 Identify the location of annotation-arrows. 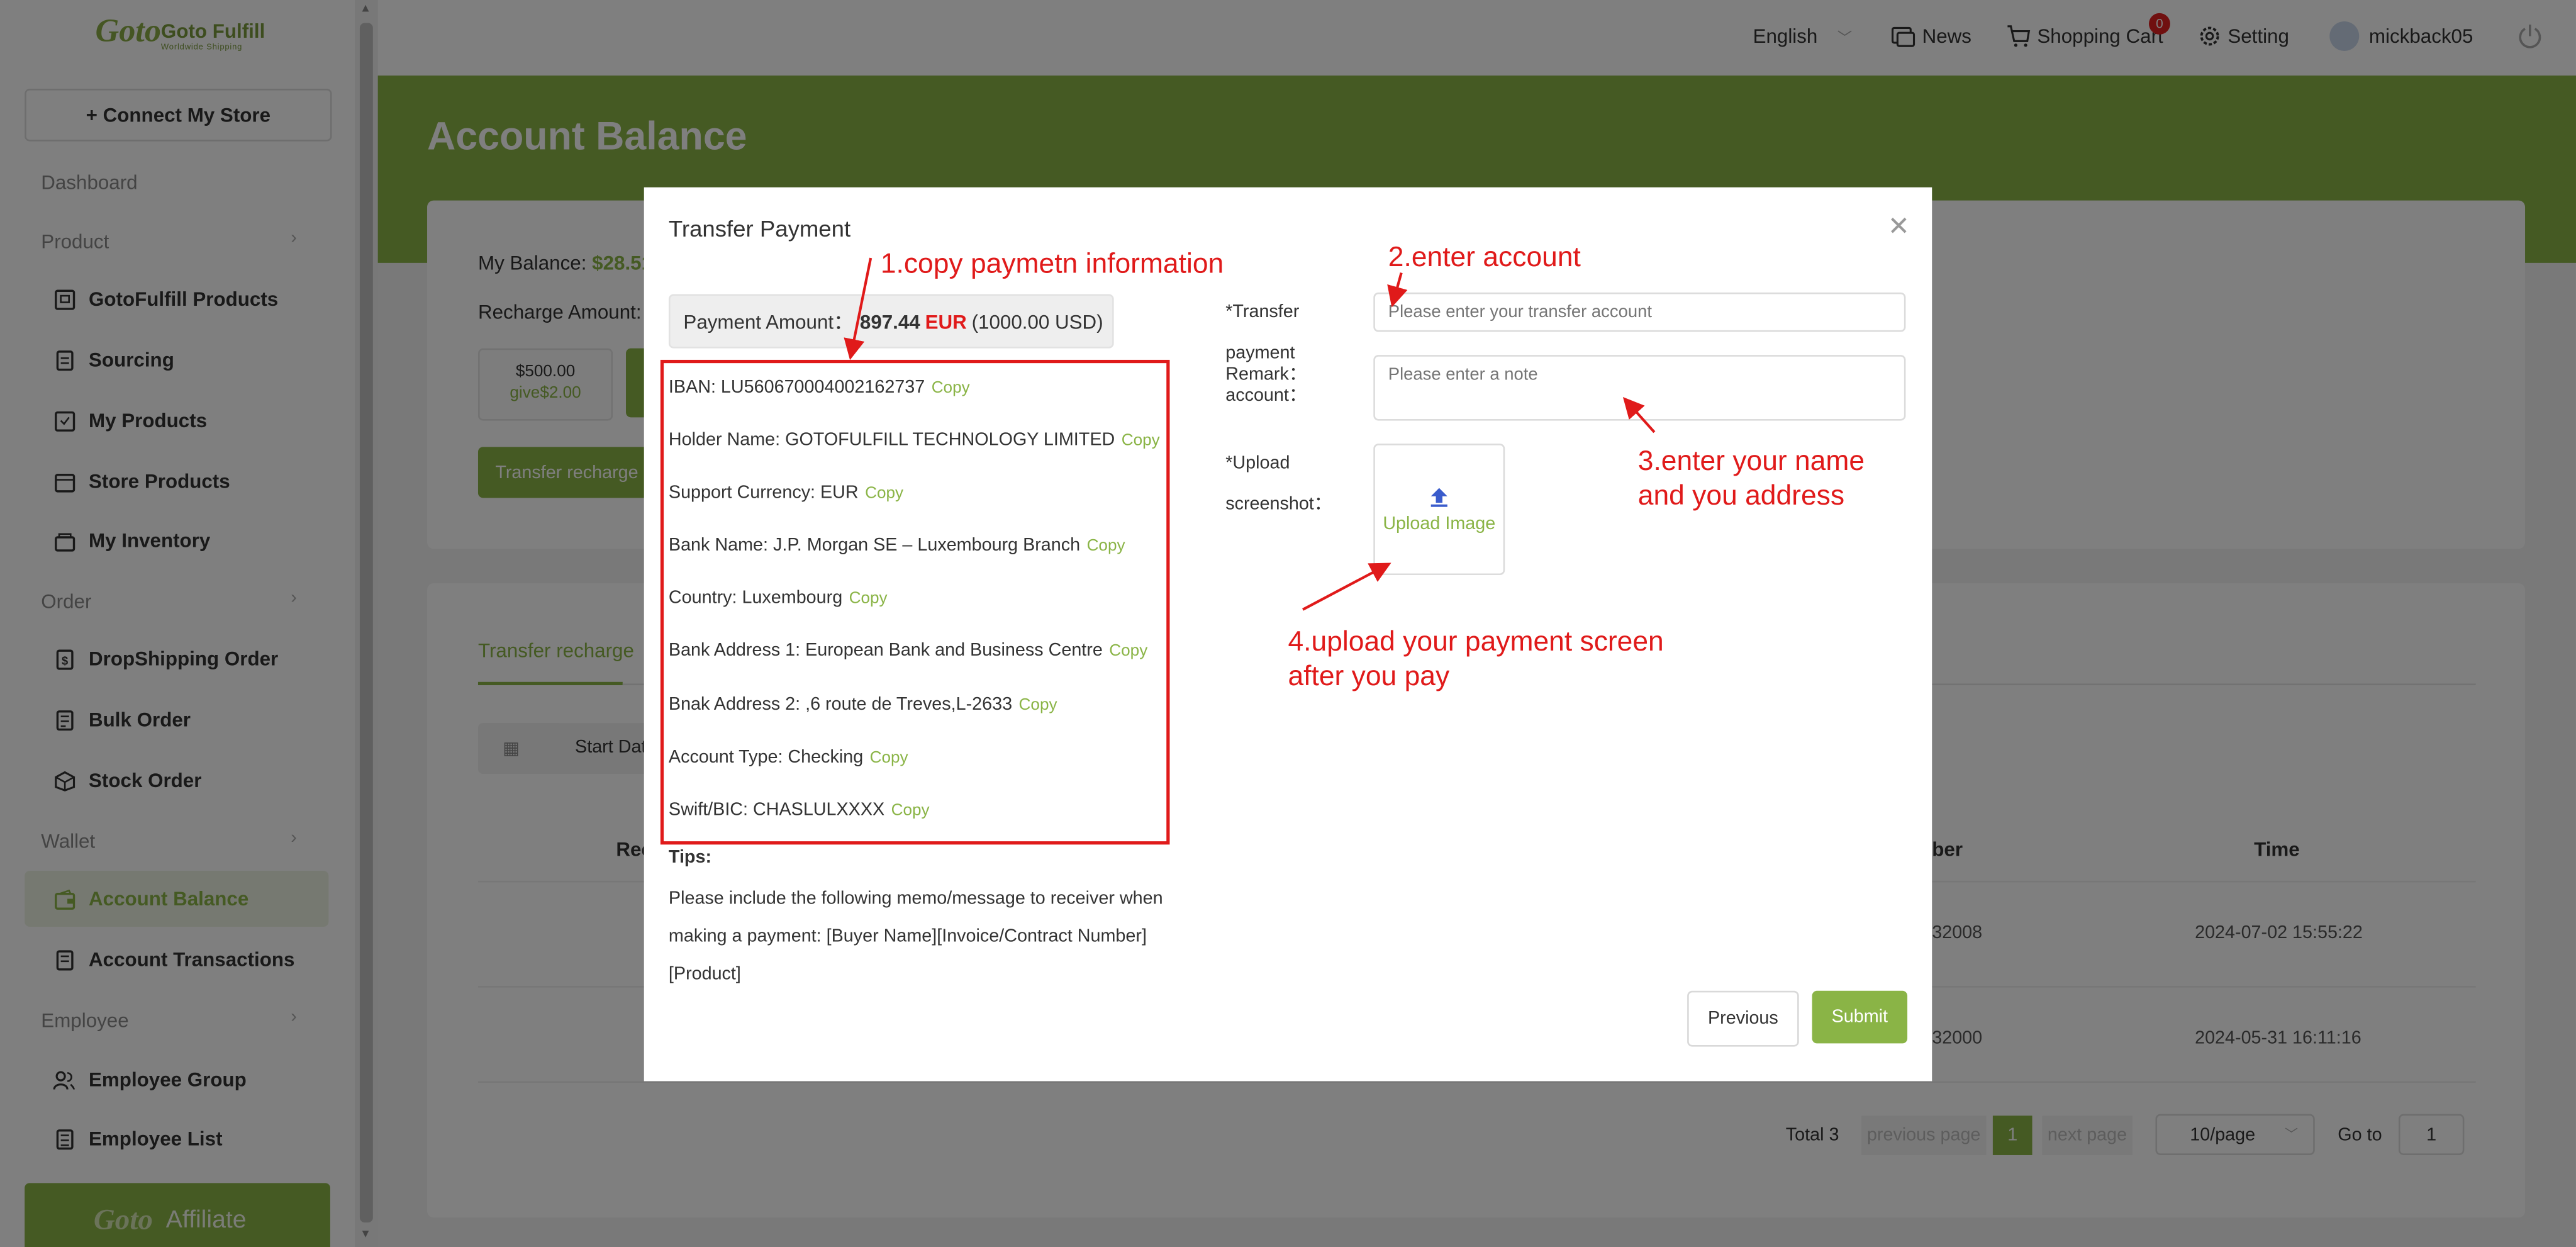
(1250, 434).